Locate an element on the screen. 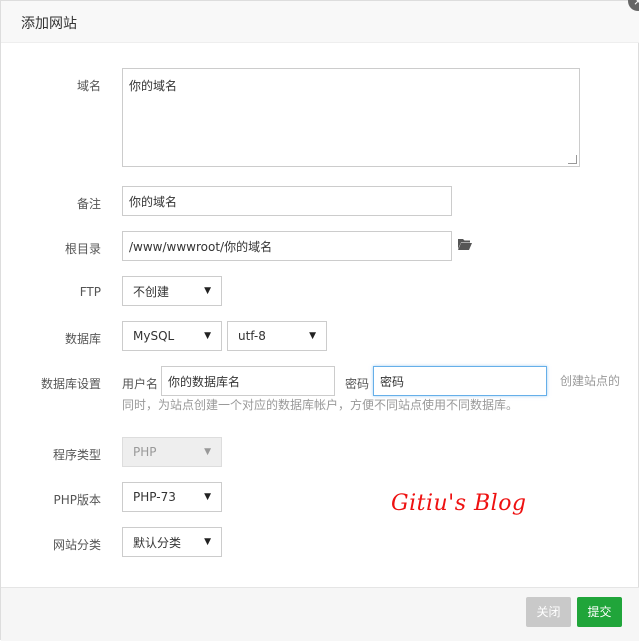 This screenshot has height=641, width=639. resize-handle-icon is located at coordinates (572, 159).